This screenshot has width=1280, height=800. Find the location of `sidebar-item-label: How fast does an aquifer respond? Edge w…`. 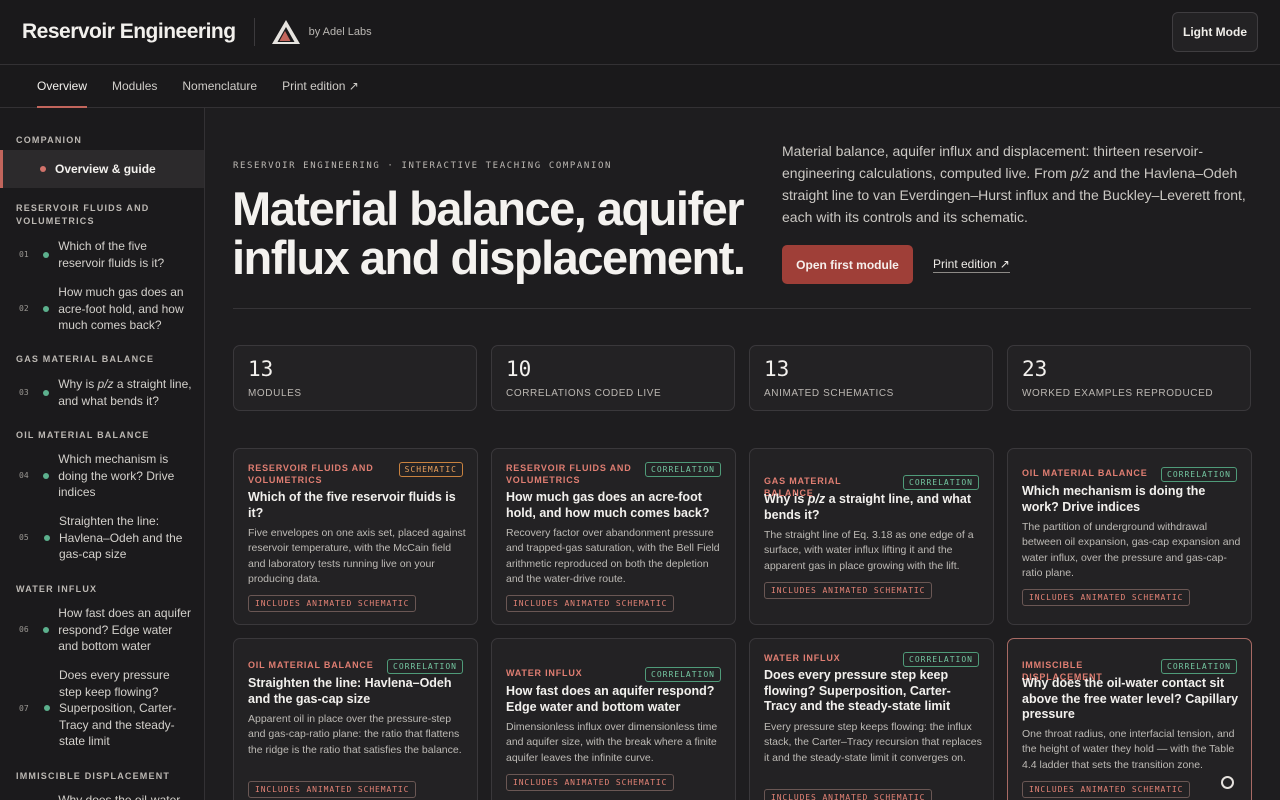

sidebar-item-label: How fast does an aquifer respond? Edge w… is located at coordinates (124, 629).